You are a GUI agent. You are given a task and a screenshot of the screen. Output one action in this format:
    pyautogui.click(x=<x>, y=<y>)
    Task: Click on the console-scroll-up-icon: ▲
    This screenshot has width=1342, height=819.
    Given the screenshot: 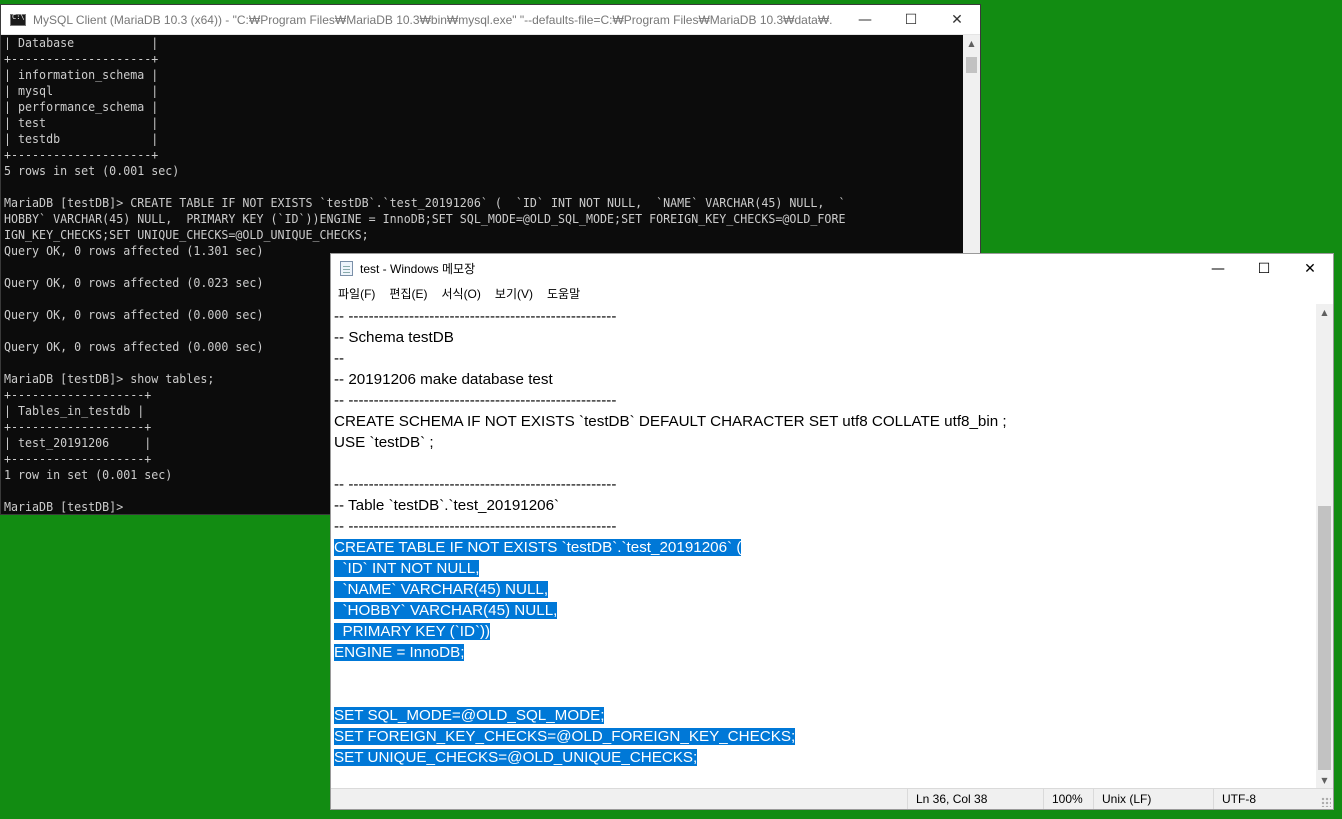 What is the action you would take?
    pyautogui.click(x=971, y=43)
    